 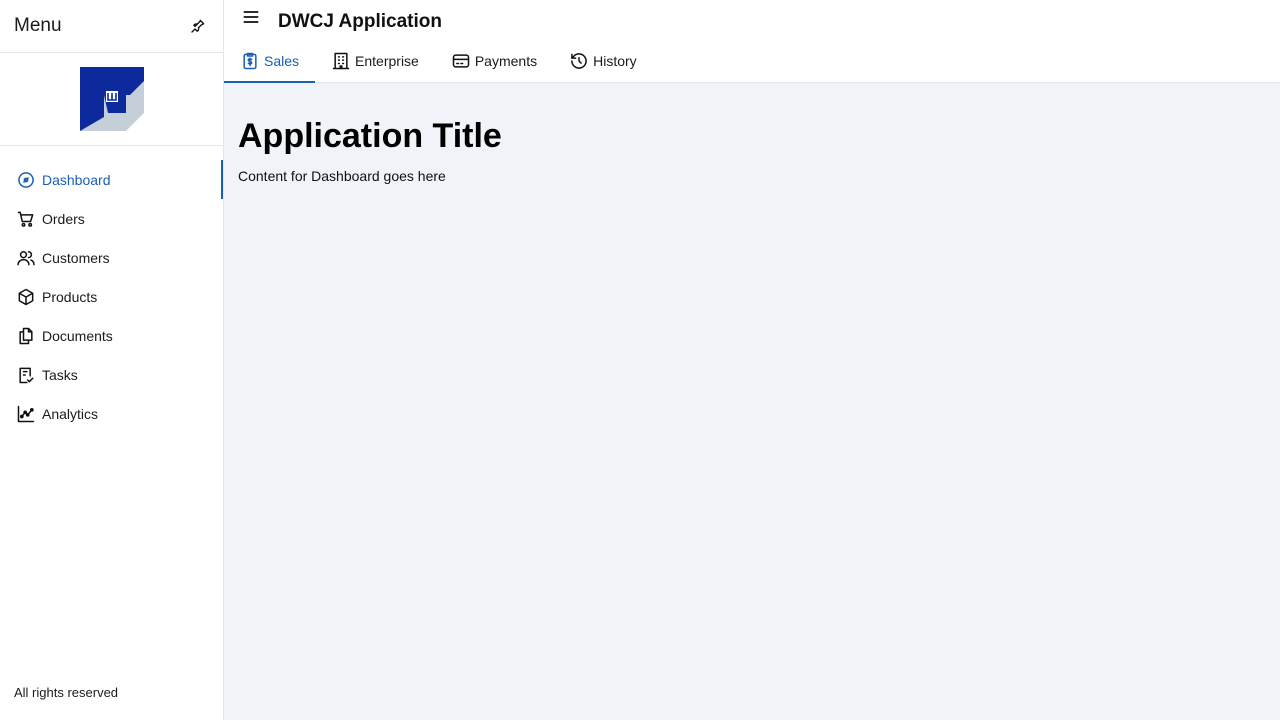 I want to click on drawer-title: Menu, so click(x=38, y=25).